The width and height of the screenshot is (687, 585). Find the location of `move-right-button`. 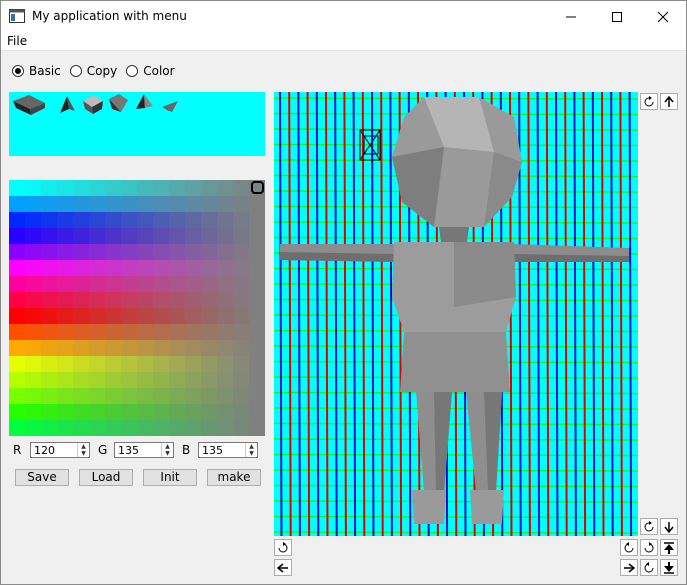

move-right-button is located at coordinates (629, 567).